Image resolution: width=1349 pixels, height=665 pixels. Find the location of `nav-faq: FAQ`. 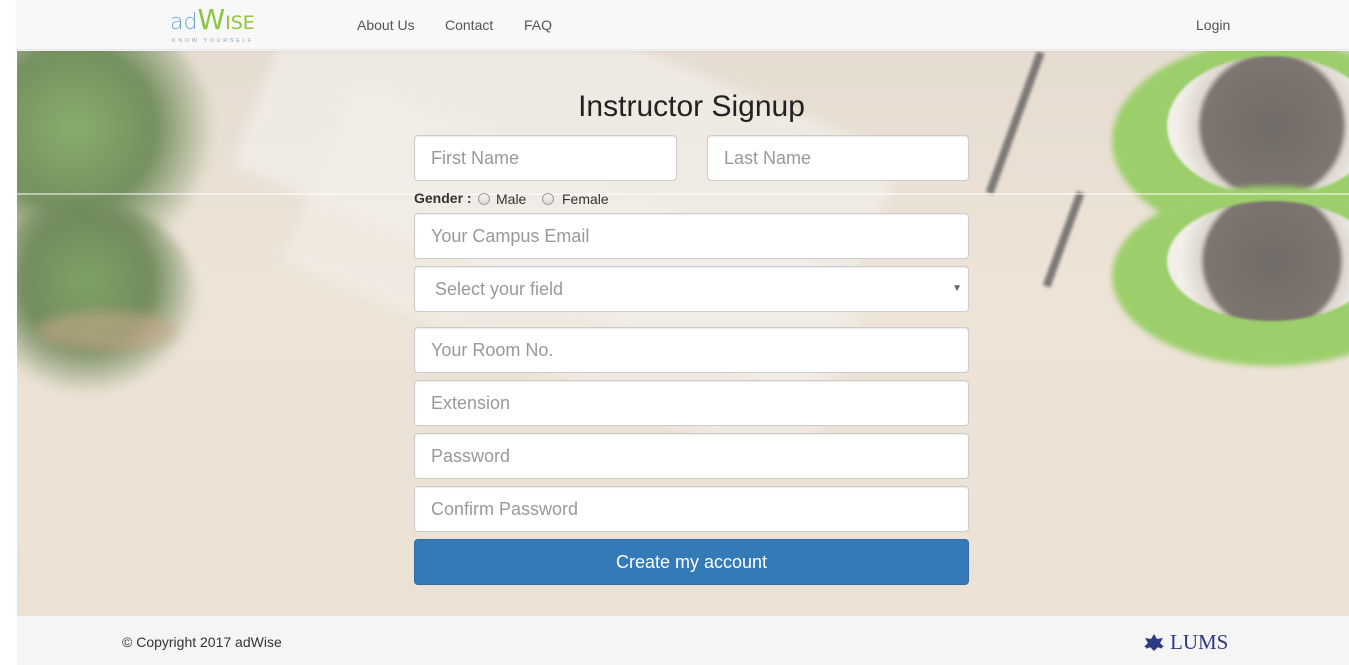

nav-faq: FAQ is located at coordinates (538, 25).